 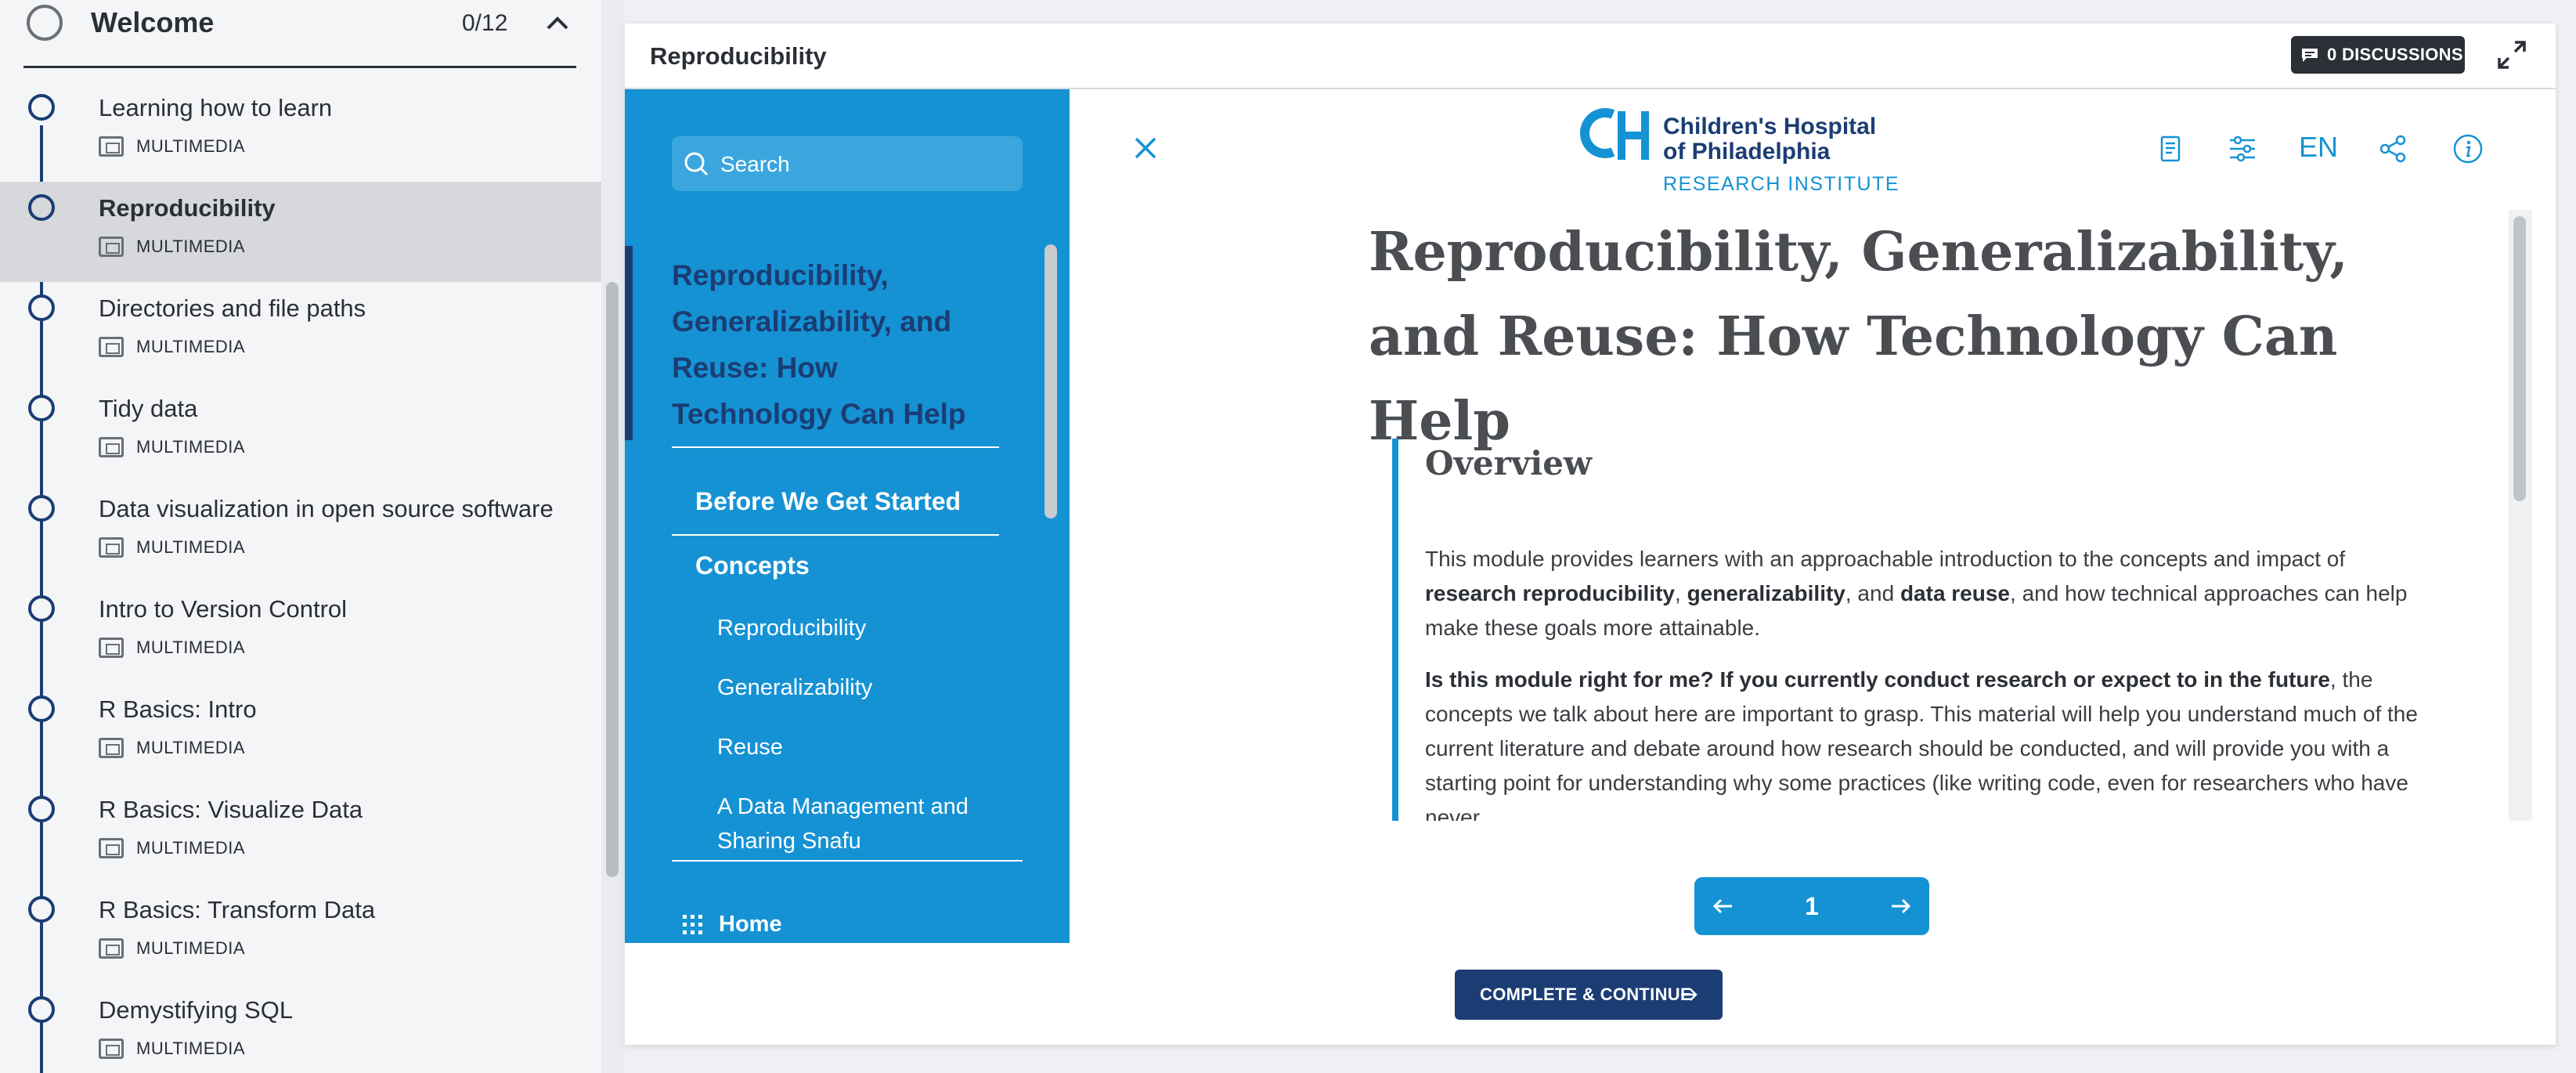 What do you see at coordinates (301, 232) in the screenshot?
I see `lesson-item: Reproducibility MULTIMEDIA` at bounding box center [301, 232].